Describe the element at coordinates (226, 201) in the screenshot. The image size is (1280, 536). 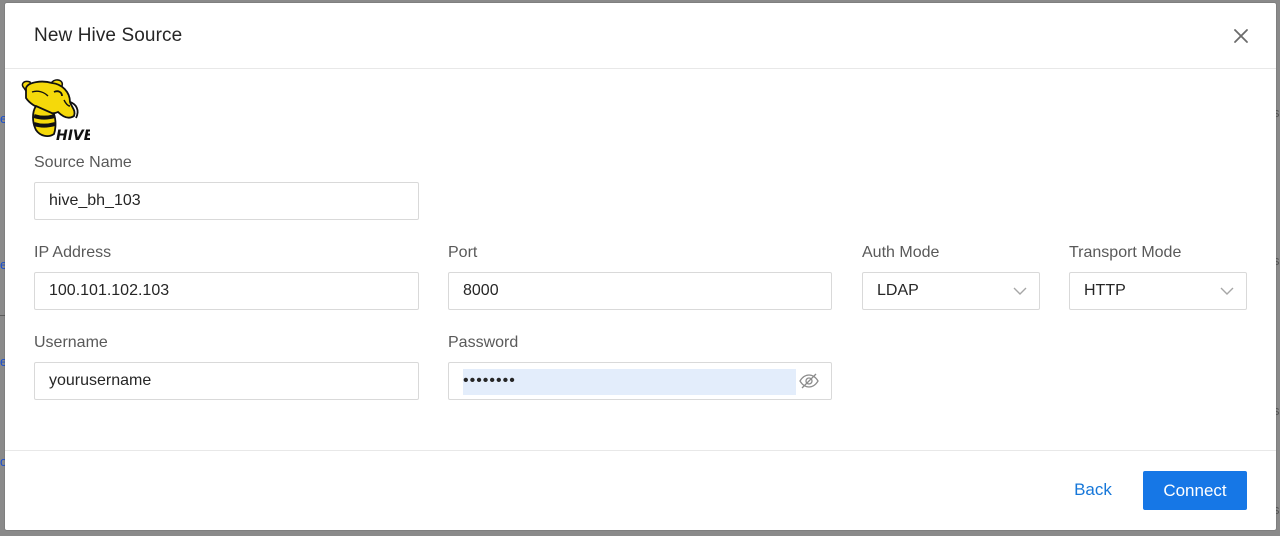
I see `source-name-input: hive_bh_103` at that location.